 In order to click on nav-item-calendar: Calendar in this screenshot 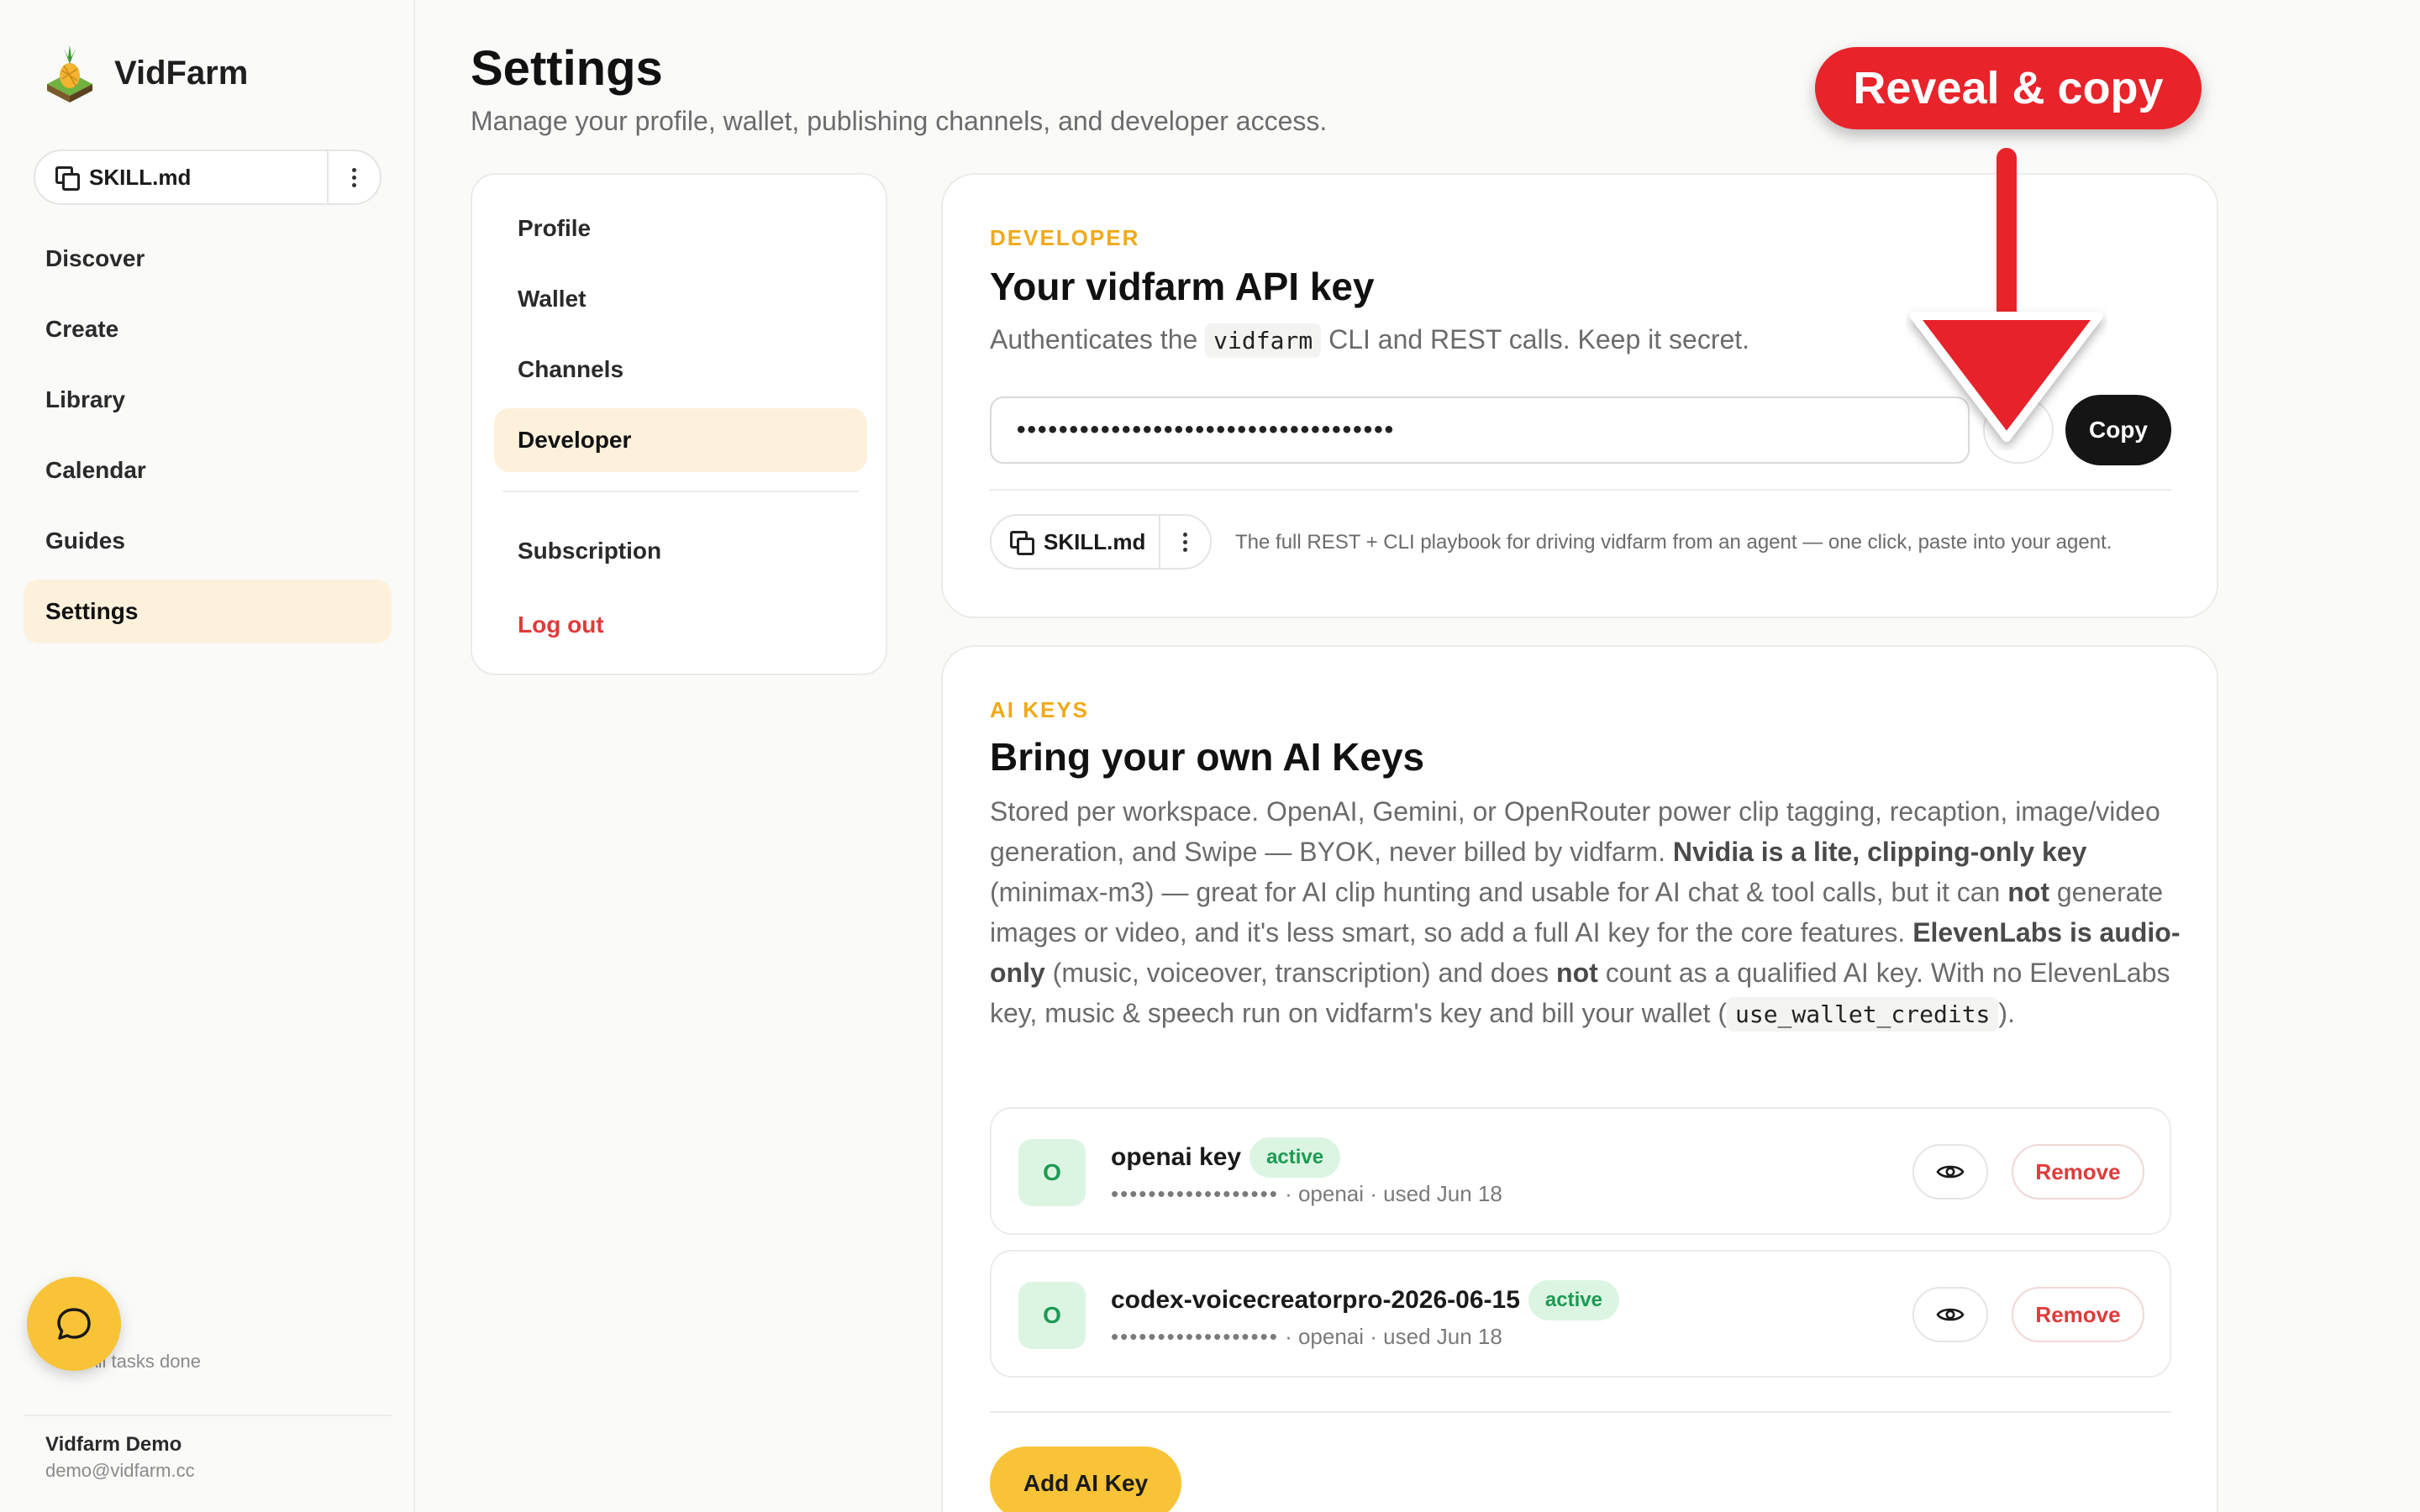, I will do `click(208, 470)`.